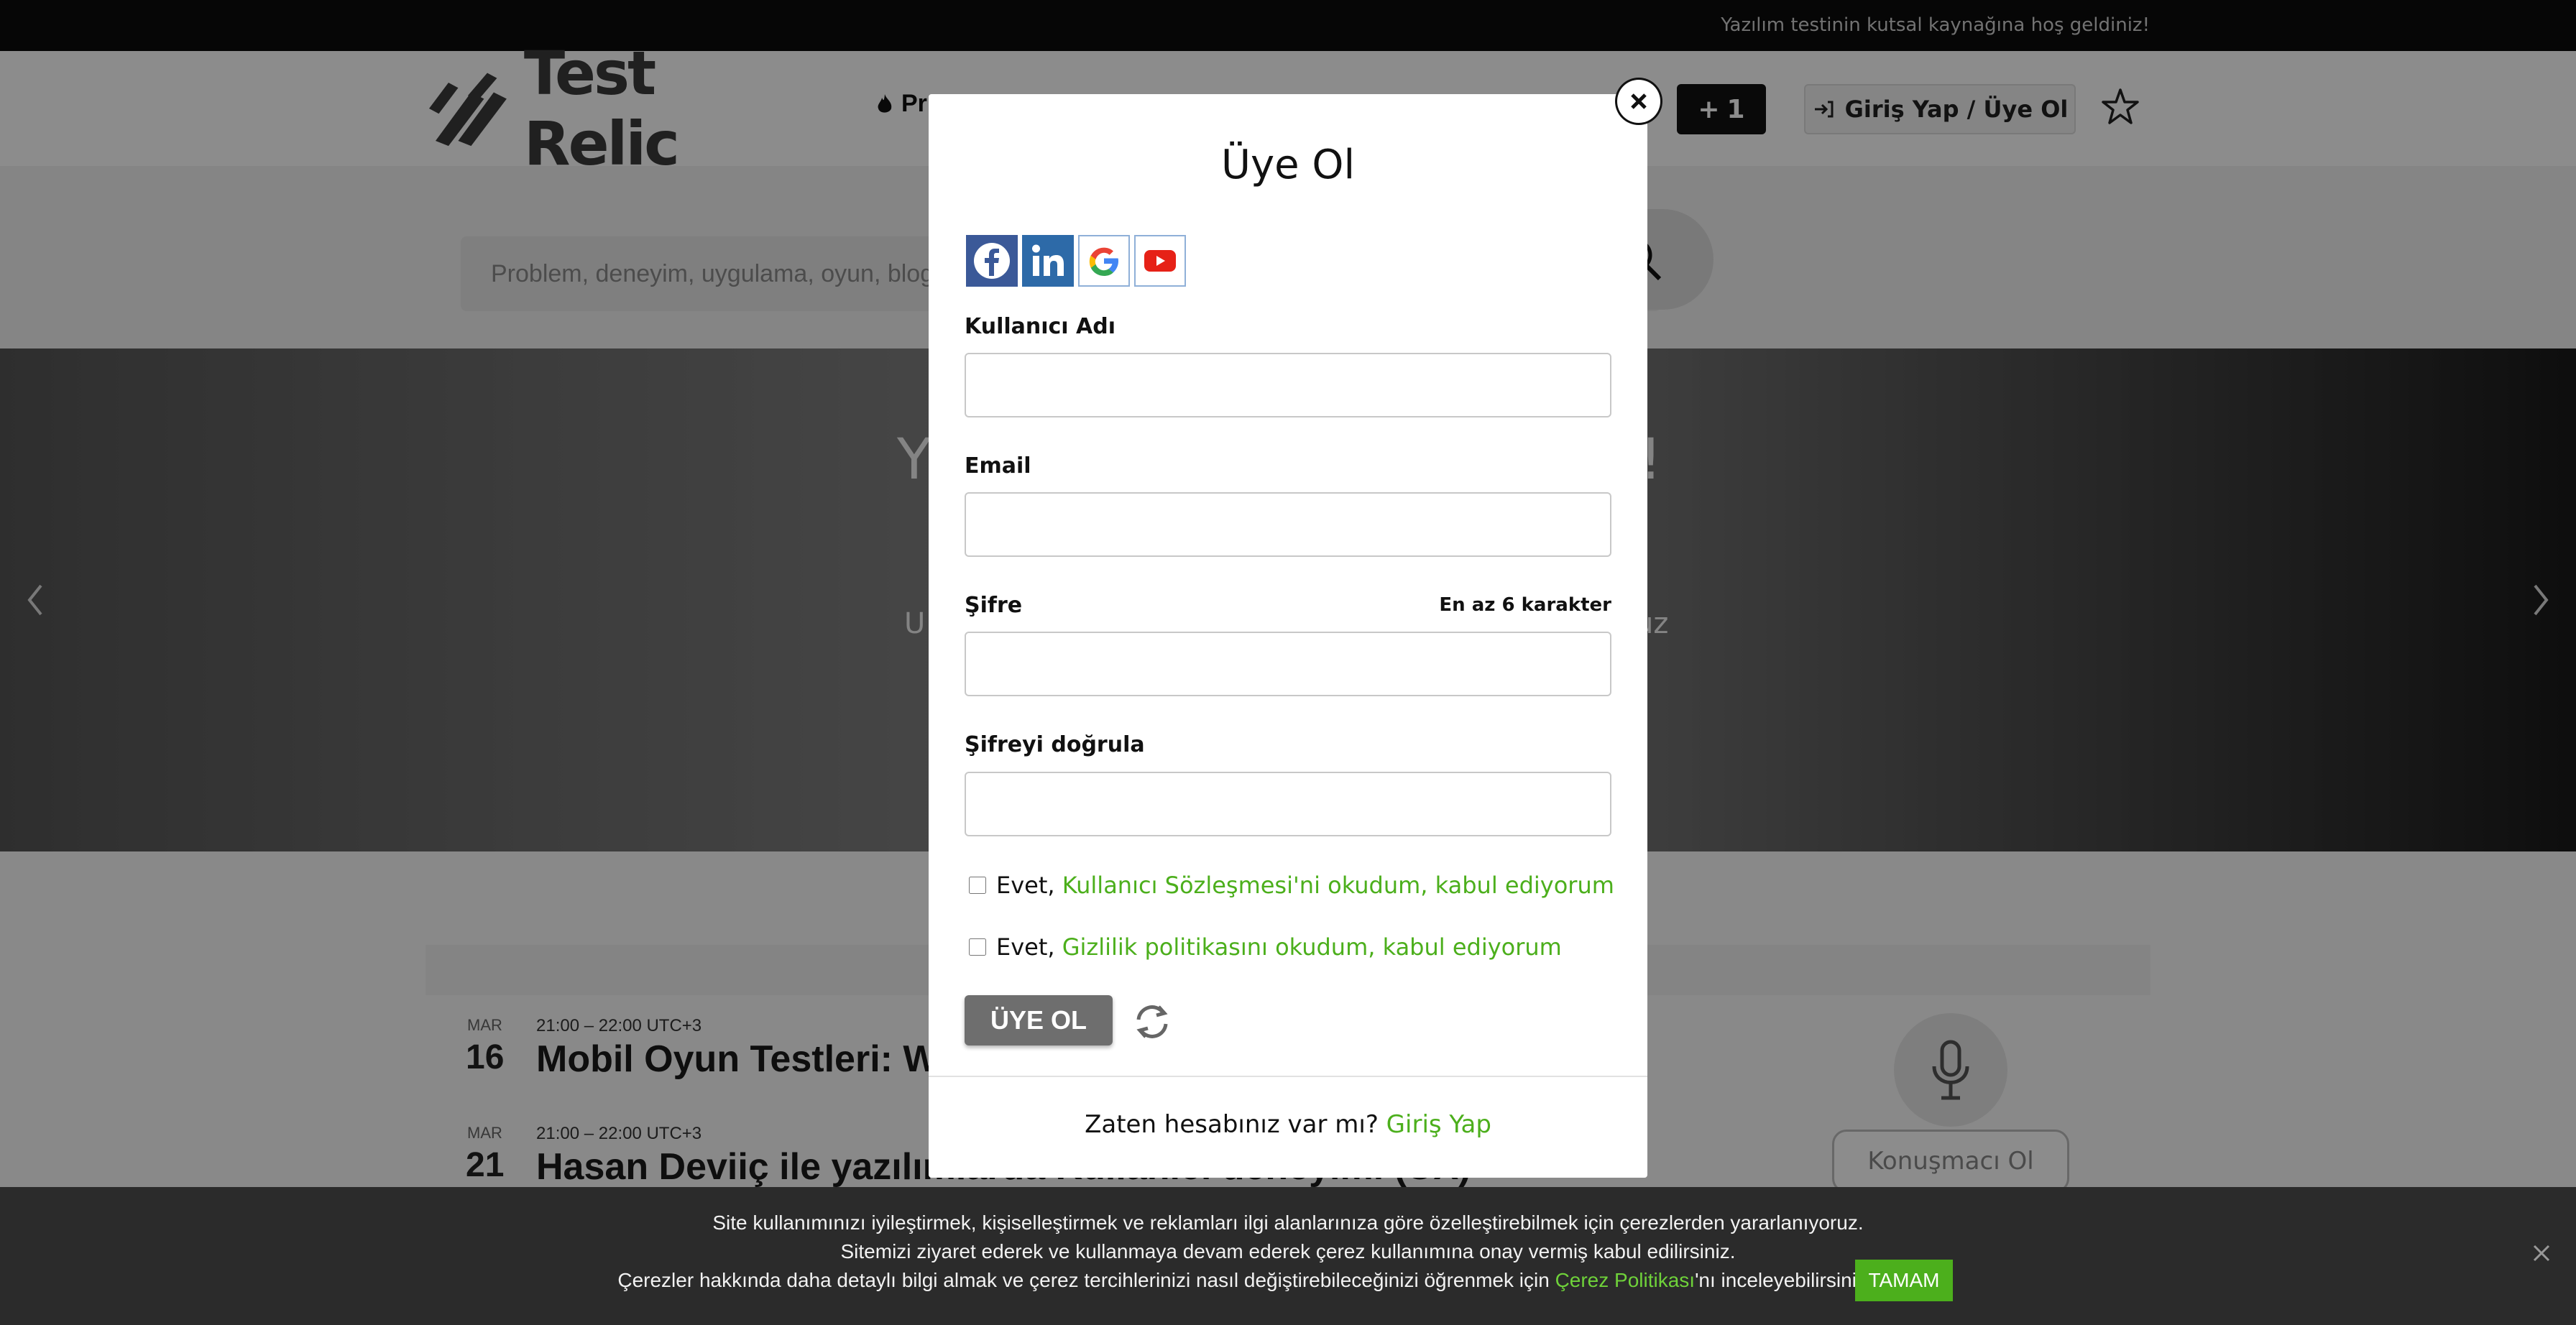 The image size is (2576, 1325). I want to click on facebook-login-button, so click(992, 261).